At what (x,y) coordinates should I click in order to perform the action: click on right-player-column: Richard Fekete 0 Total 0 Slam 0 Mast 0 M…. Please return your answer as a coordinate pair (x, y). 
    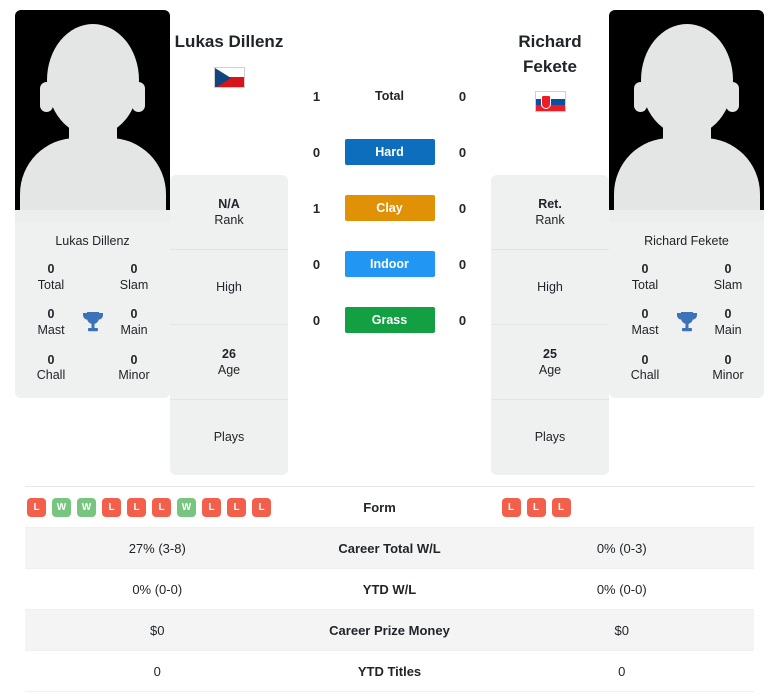
    Looking at the image, I should click on (686, 204).